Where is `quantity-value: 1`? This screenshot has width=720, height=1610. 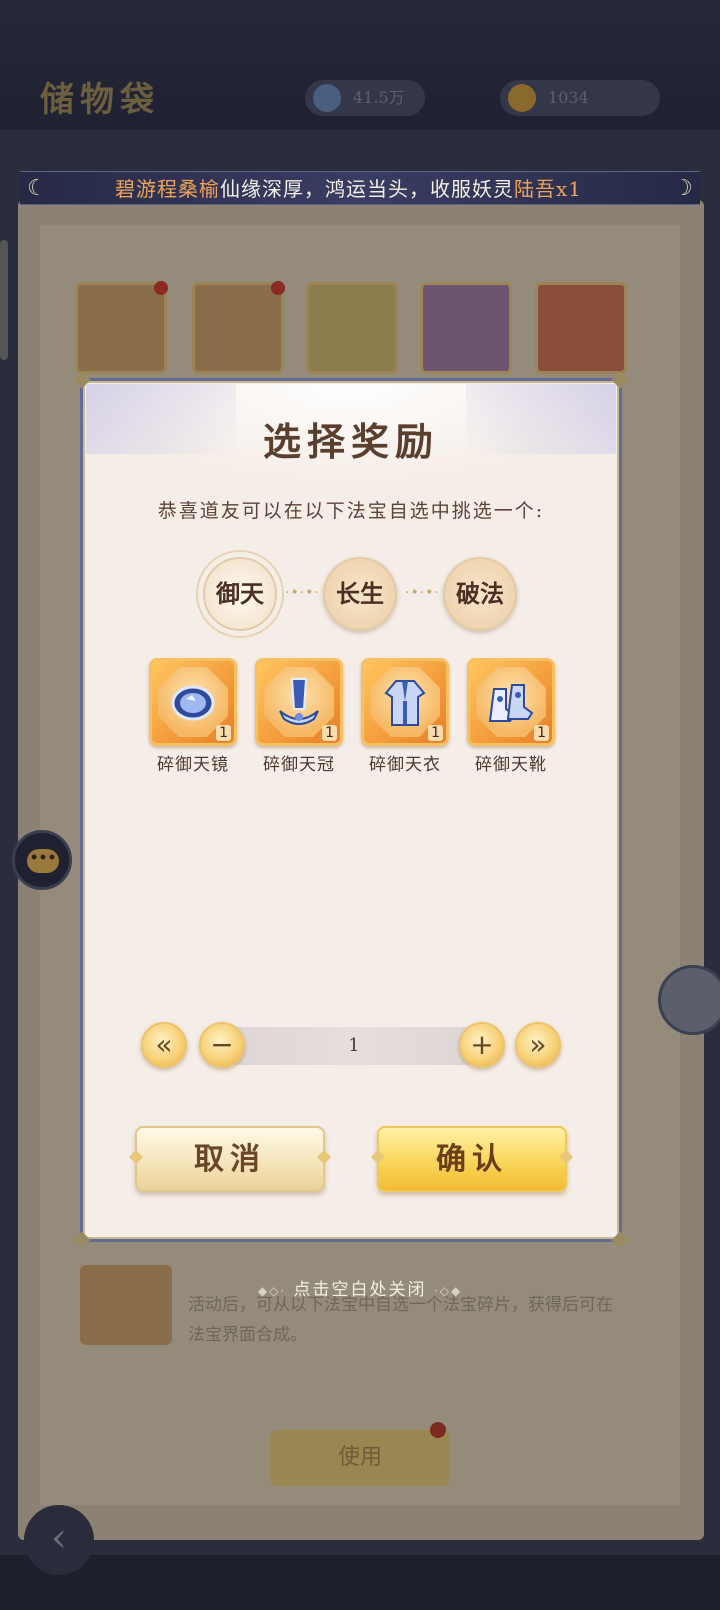
quantity-value: 1 is located at coordinates (354, 1046).